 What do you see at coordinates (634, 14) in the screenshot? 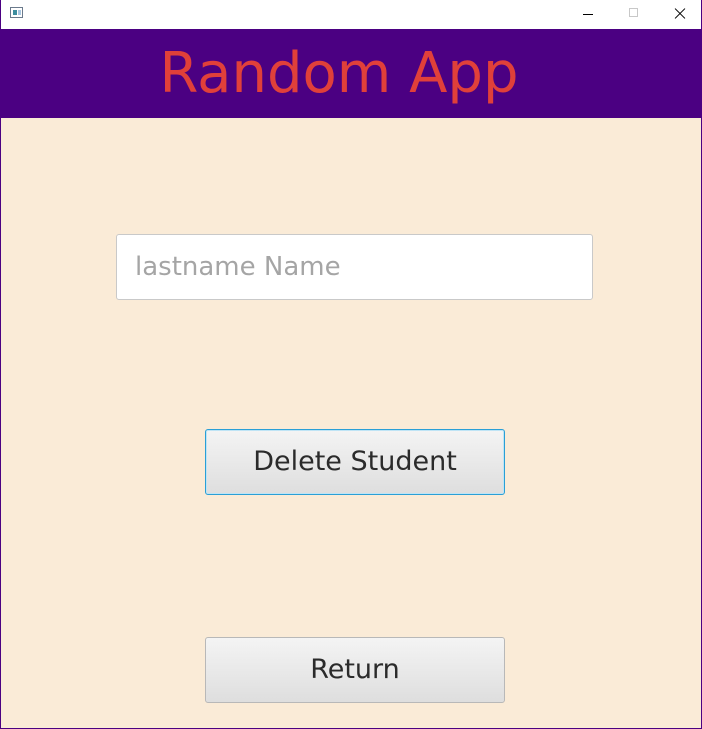
I see `maximize-icon` at bounding box center [634, 14].